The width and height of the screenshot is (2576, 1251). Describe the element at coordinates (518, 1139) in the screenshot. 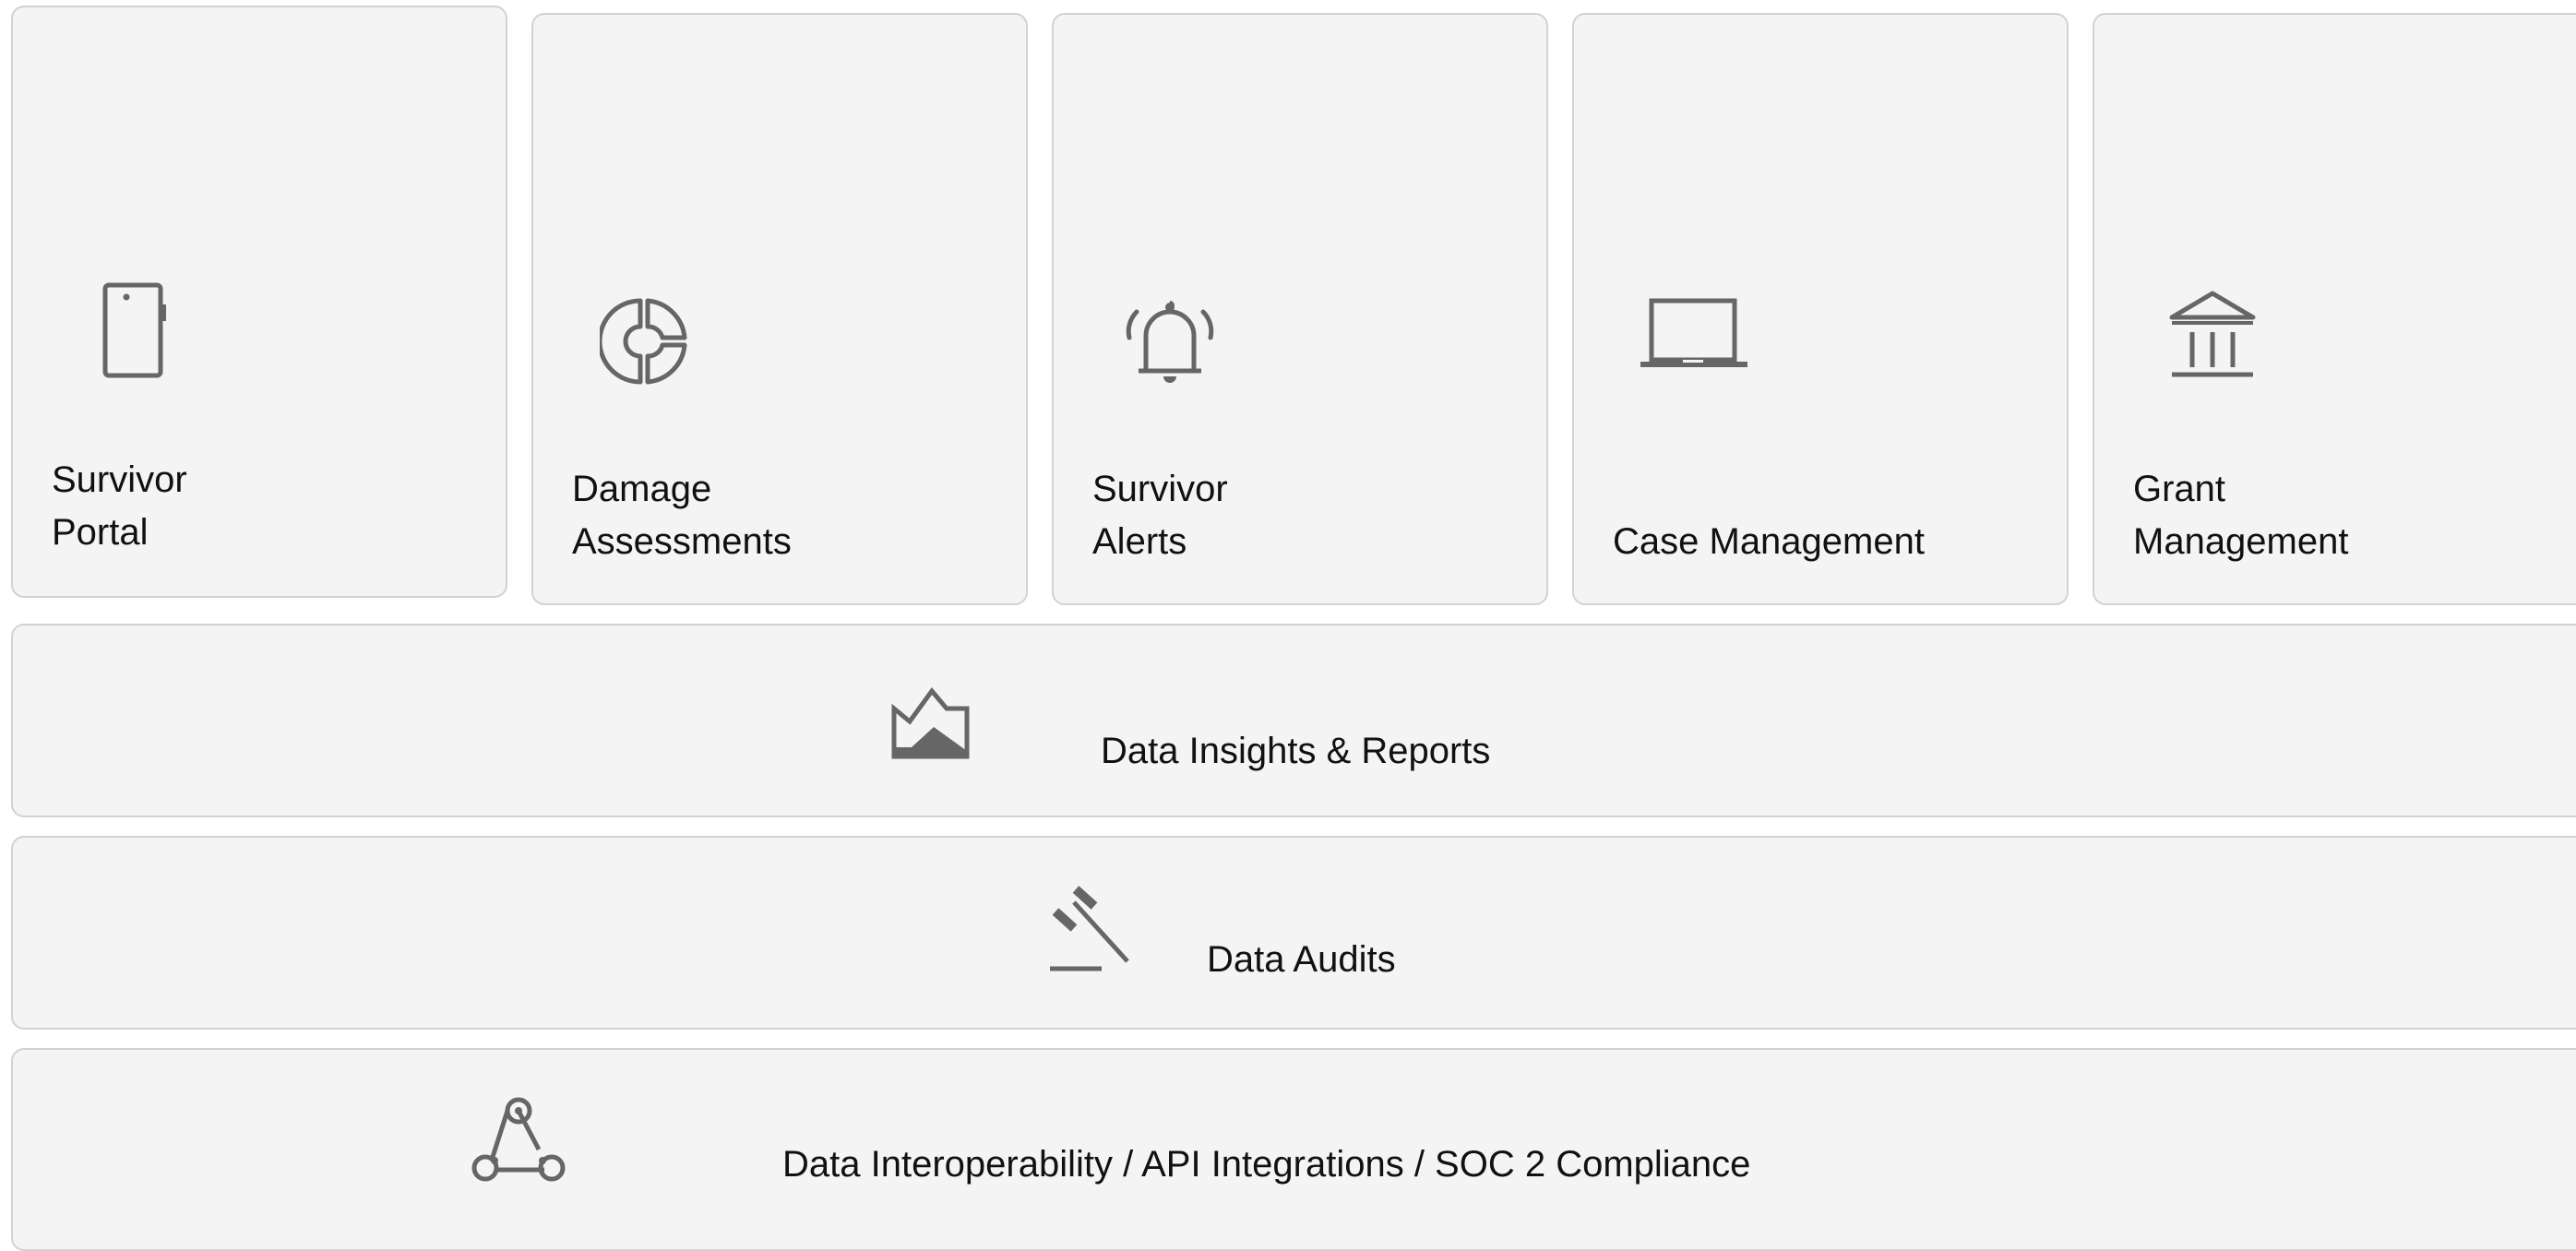

I see `webhook-icon` at that location.